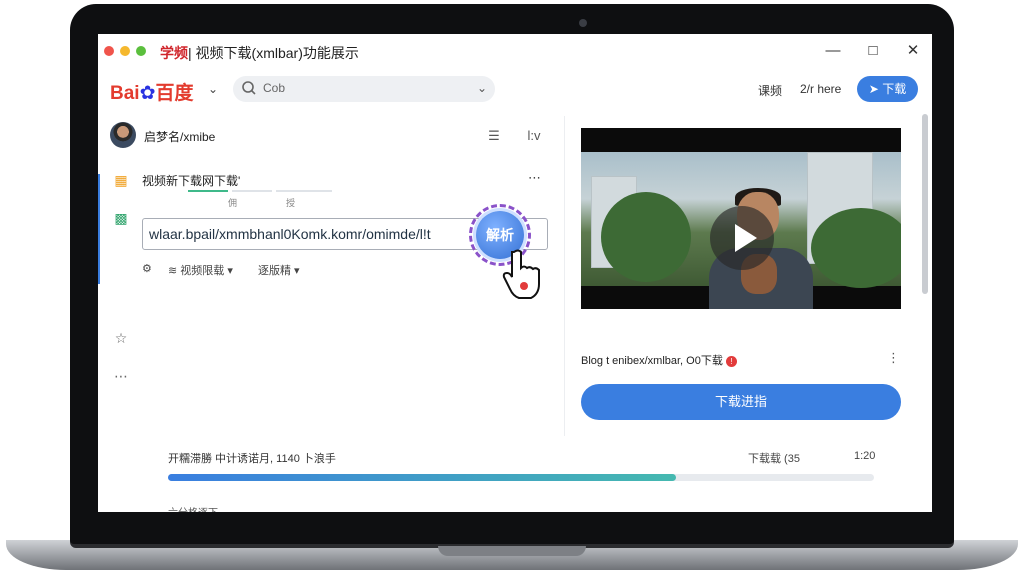 The height and width of the screenshot is (576, 1024). Describe the element at coordinates (125, 93) in the screenshot. I see `brand-text-left: Bai` at that location.